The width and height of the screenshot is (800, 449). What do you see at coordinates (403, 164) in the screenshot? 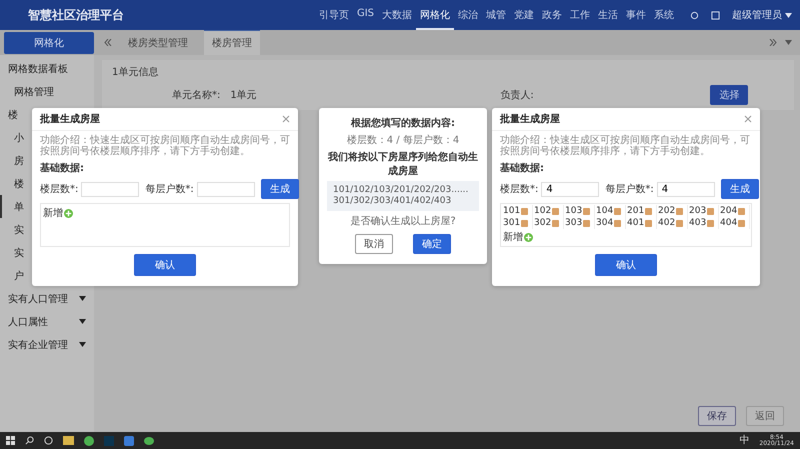
I see `message-text: 我们将按以下房屋序列给您自动生成房屋` at bounding box center [403, 164].